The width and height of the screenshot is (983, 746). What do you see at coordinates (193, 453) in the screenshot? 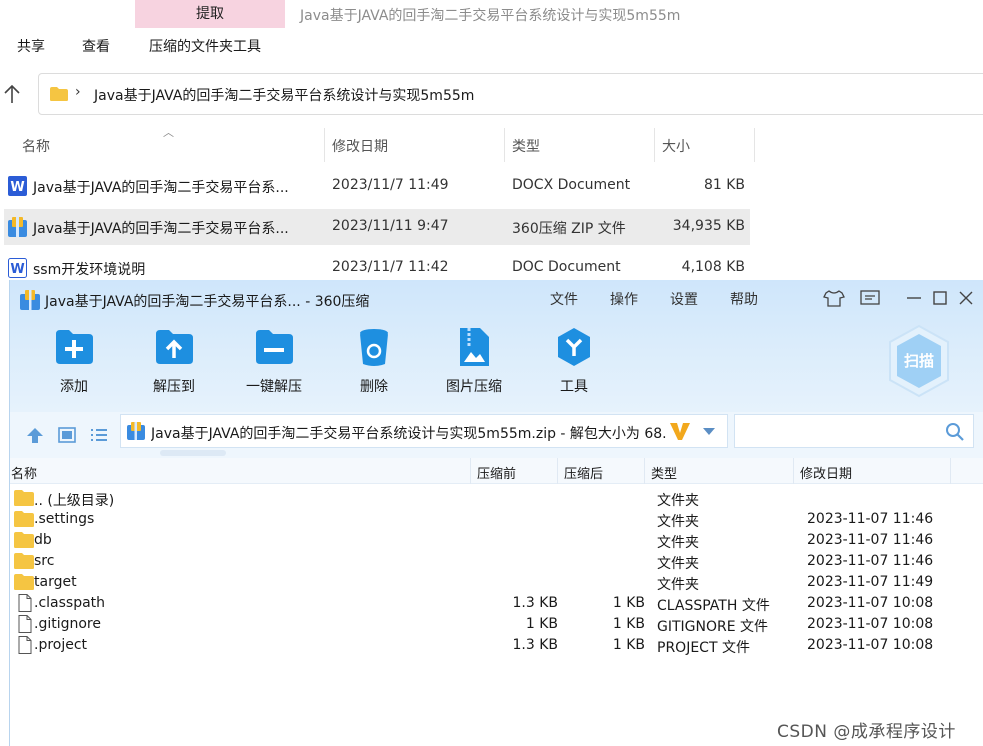
I see `path-scroll-indicator` at bounding box center [193, 453].